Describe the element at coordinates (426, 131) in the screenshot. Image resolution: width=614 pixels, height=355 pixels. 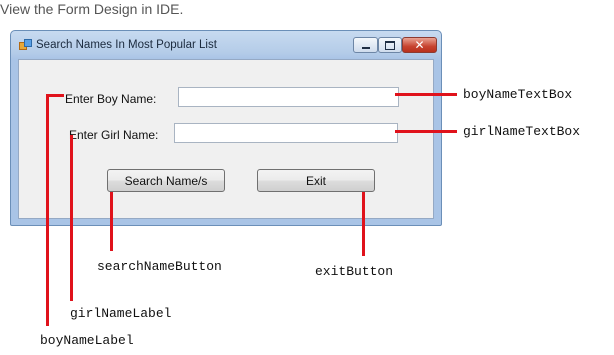
I see `girl-textbox-callout-line` at that location.